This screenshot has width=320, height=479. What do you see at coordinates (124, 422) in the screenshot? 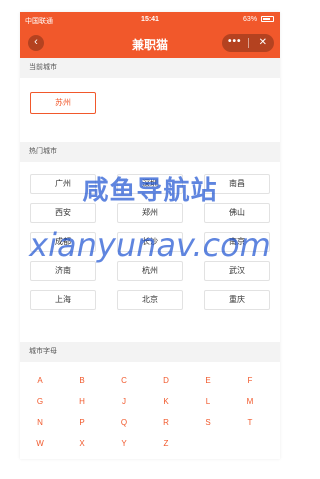
I see `city-letter-link: Q` at bounding box center [124, 422].